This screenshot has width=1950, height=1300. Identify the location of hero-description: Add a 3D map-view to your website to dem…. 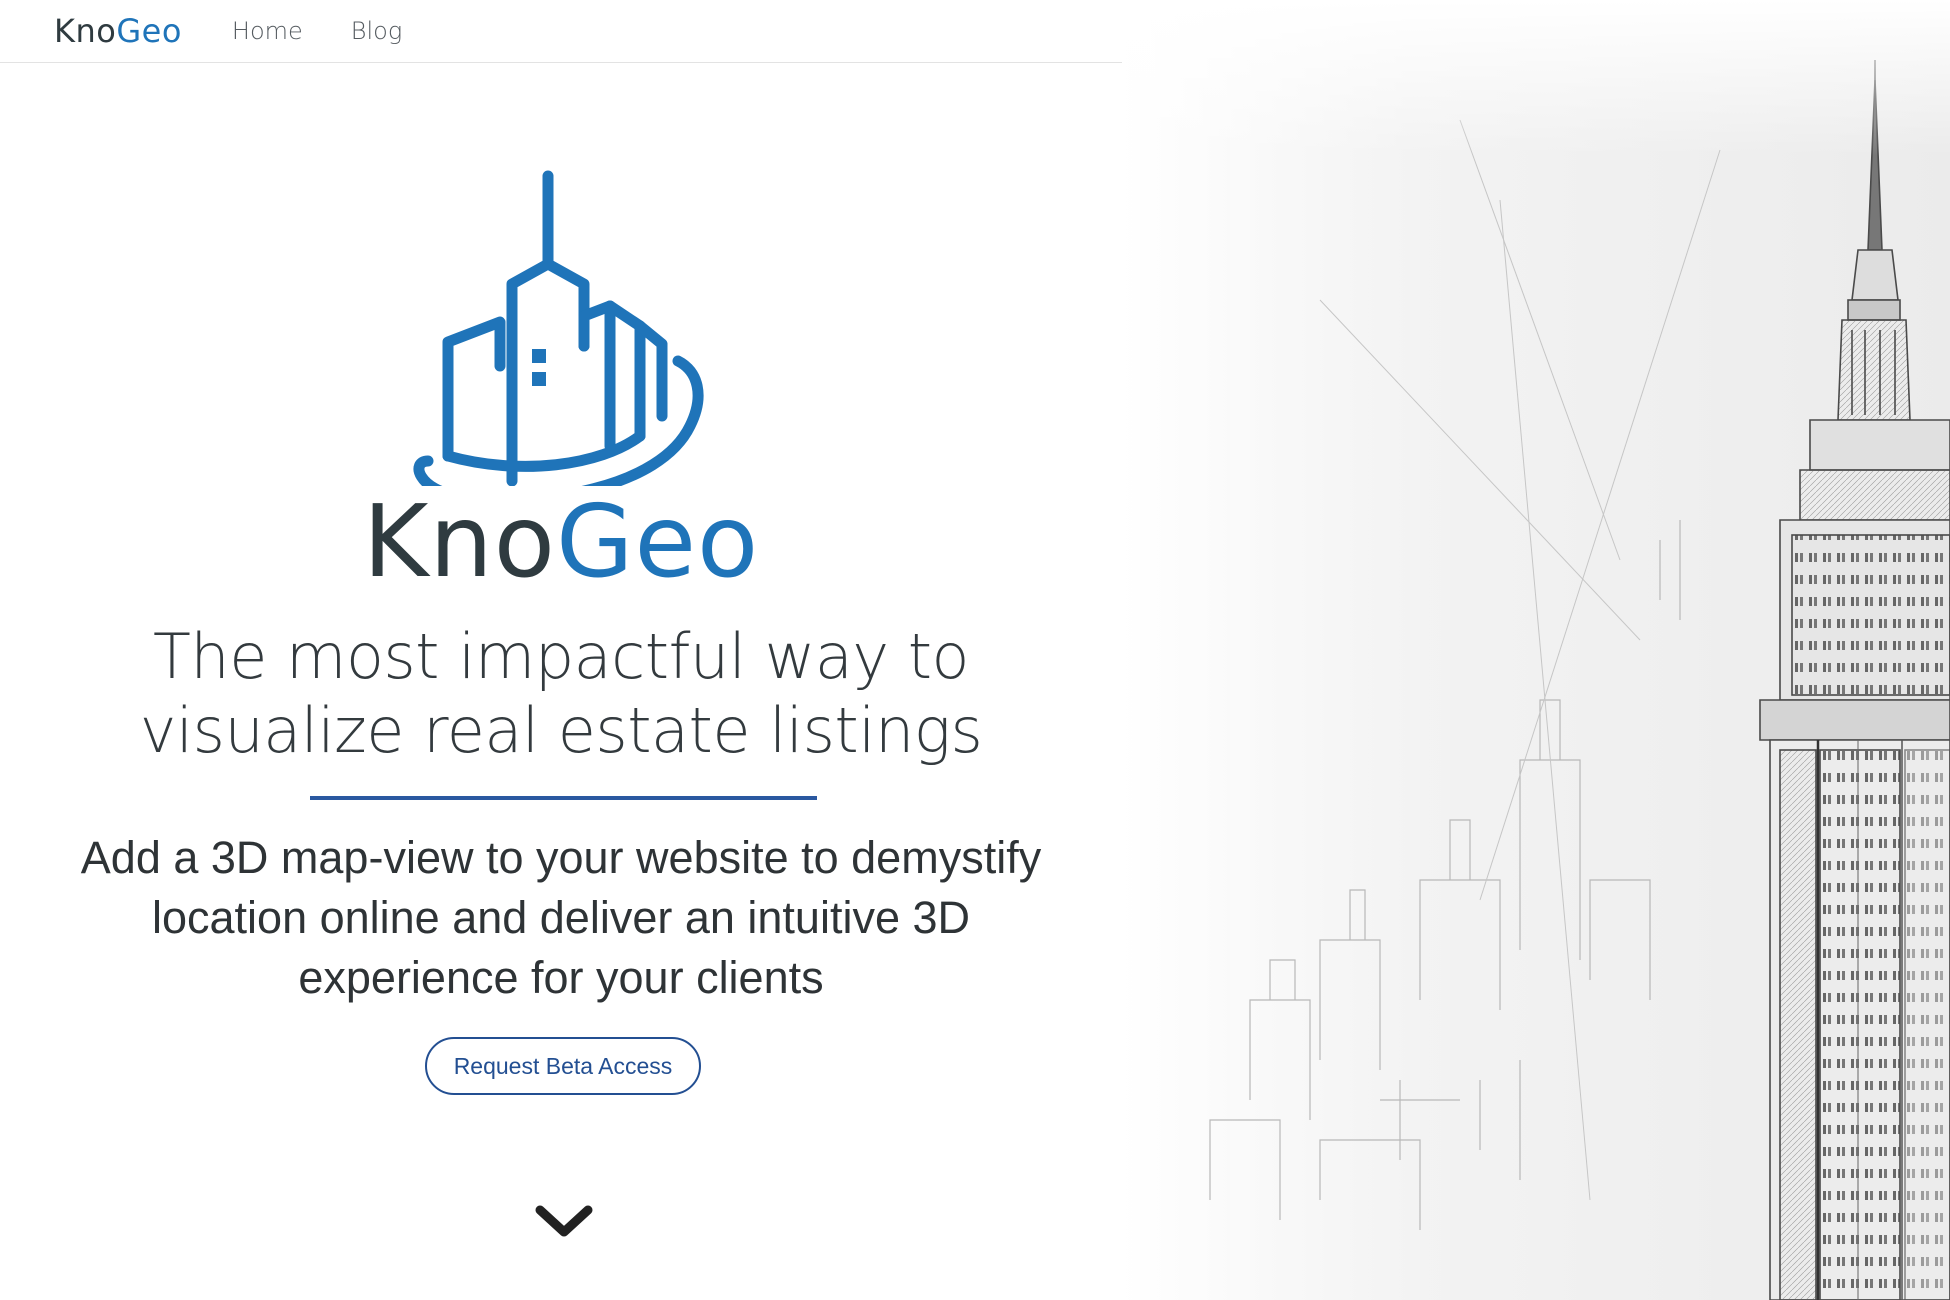
(561, 917).